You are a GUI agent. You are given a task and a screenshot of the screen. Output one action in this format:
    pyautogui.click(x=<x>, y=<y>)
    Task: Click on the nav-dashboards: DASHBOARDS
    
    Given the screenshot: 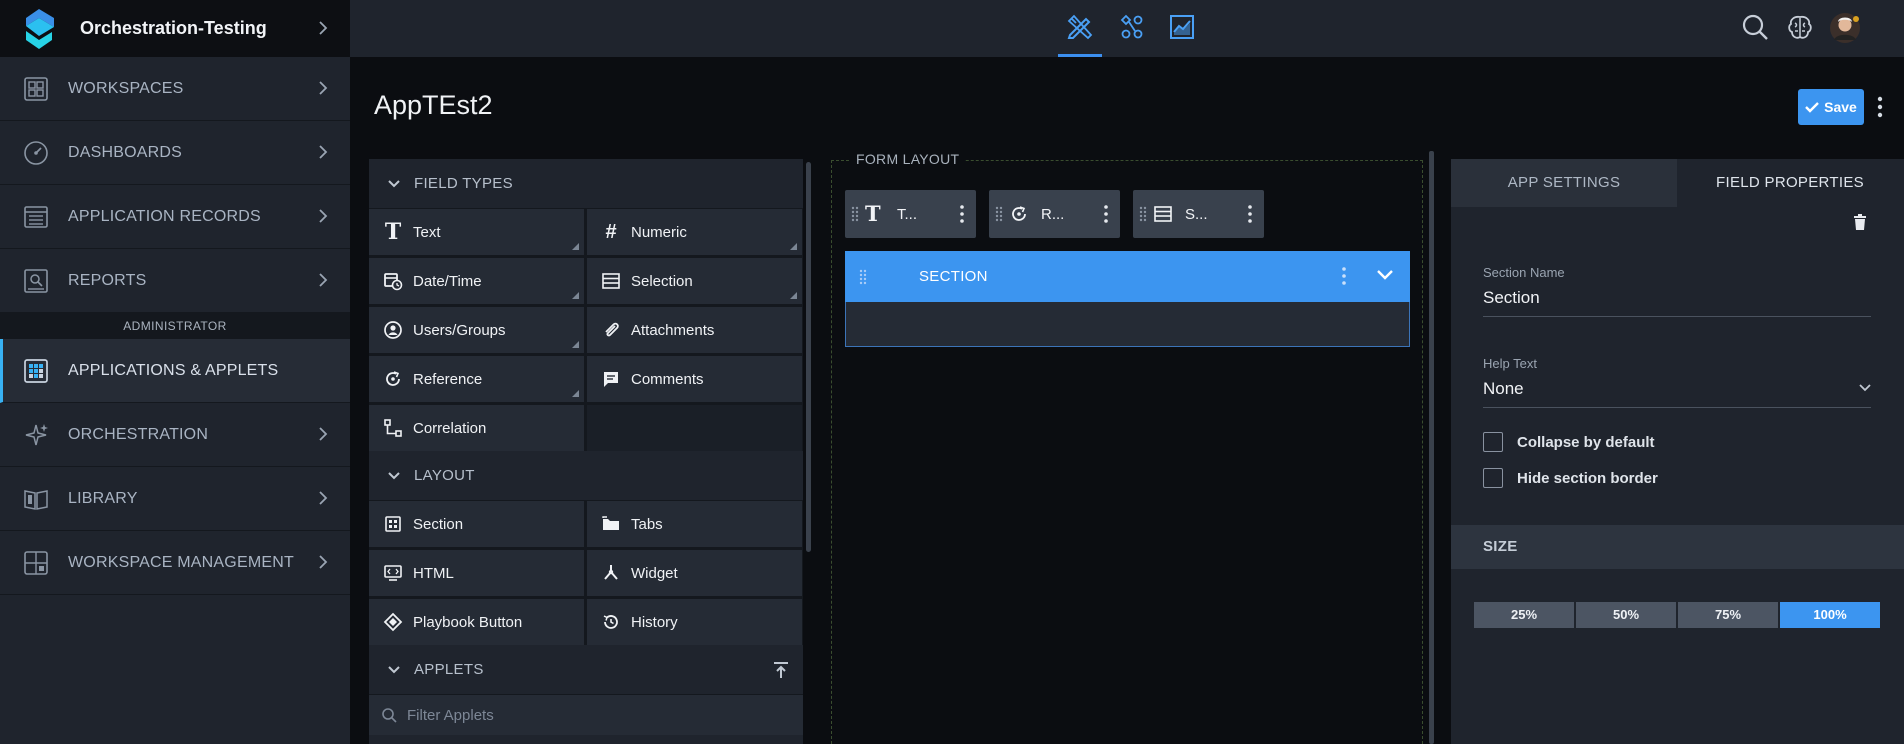 What is the action you would take?
    pyautogui.click(x=175, y=153)
    